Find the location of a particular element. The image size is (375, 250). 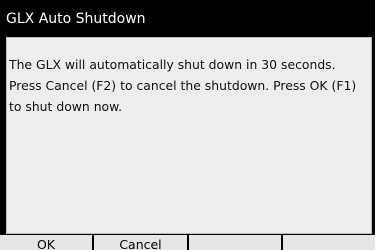

ok-button: OK is located at coordinates (46, 242).